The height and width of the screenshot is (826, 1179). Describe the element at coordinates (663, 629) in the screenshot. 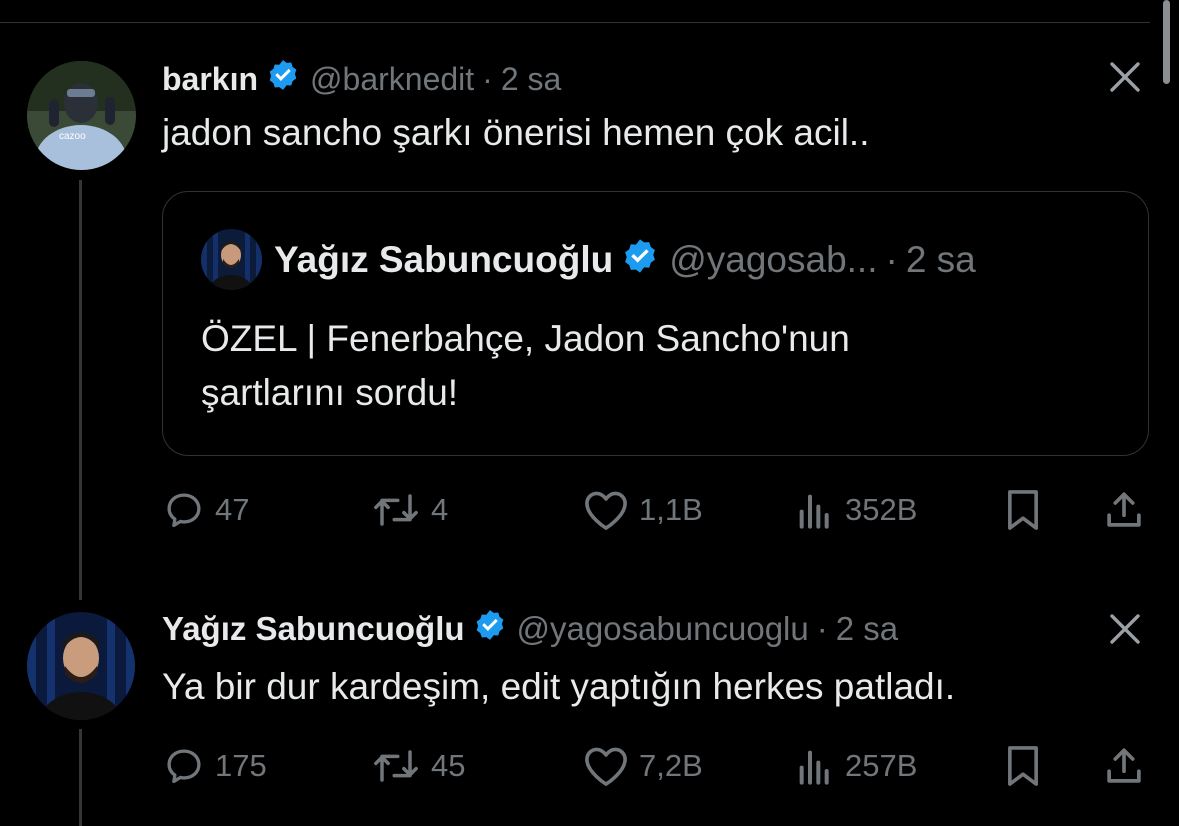

I see `tweet2-handle: @yagosabuncuoglu` at that location.